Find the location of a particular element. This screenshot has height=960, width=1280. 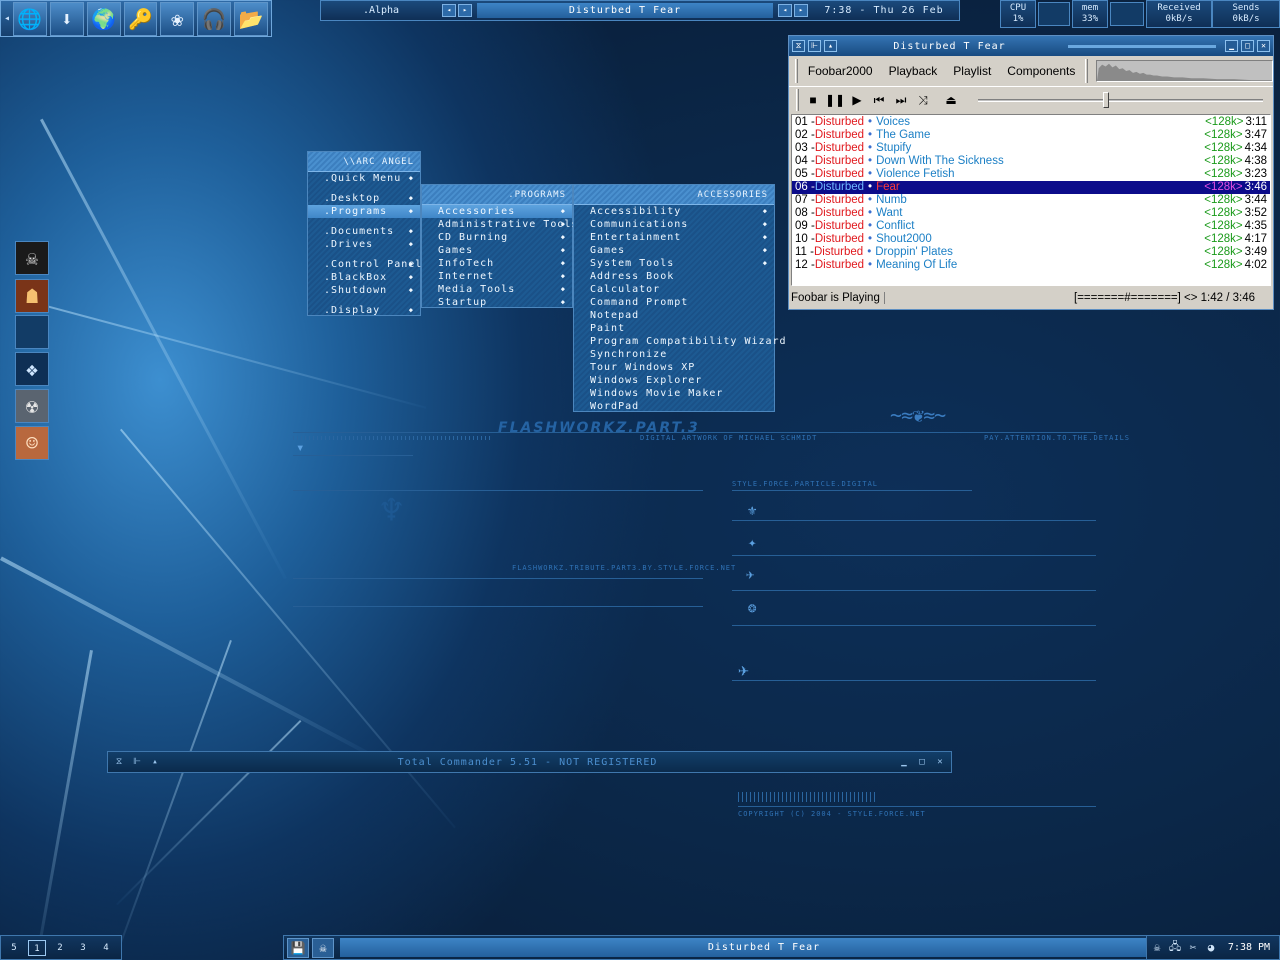

workspace-prev-button: ◂ is located at coordinates (449, 10).